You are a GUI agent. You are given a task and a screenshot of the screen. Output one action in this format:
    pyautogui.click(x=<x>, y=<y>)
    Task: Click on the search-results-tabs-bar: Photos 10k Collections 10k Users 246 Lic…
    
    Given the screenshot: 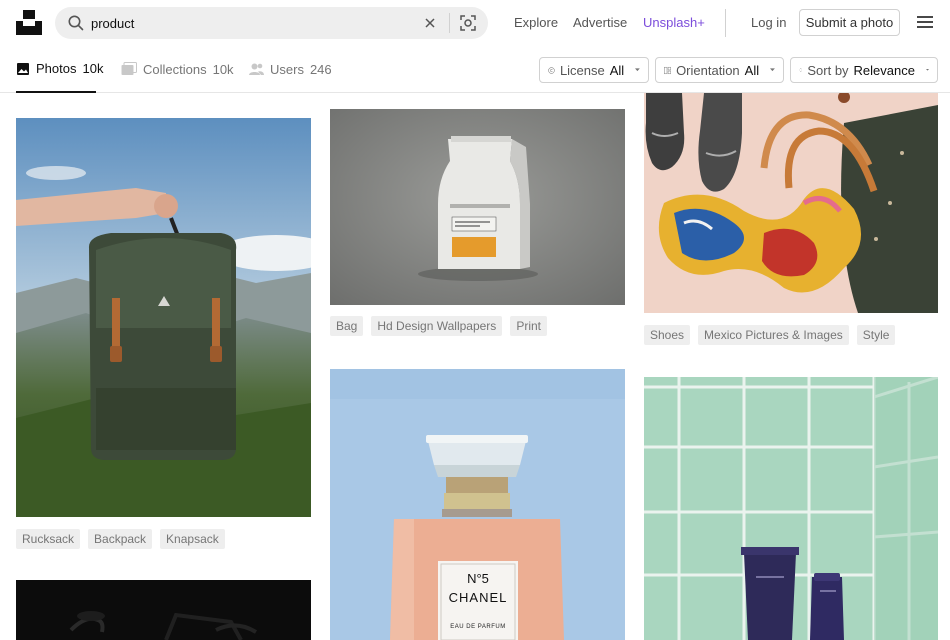 What is the action you would take?
    pyautogui.click(x=475, y=69)
    